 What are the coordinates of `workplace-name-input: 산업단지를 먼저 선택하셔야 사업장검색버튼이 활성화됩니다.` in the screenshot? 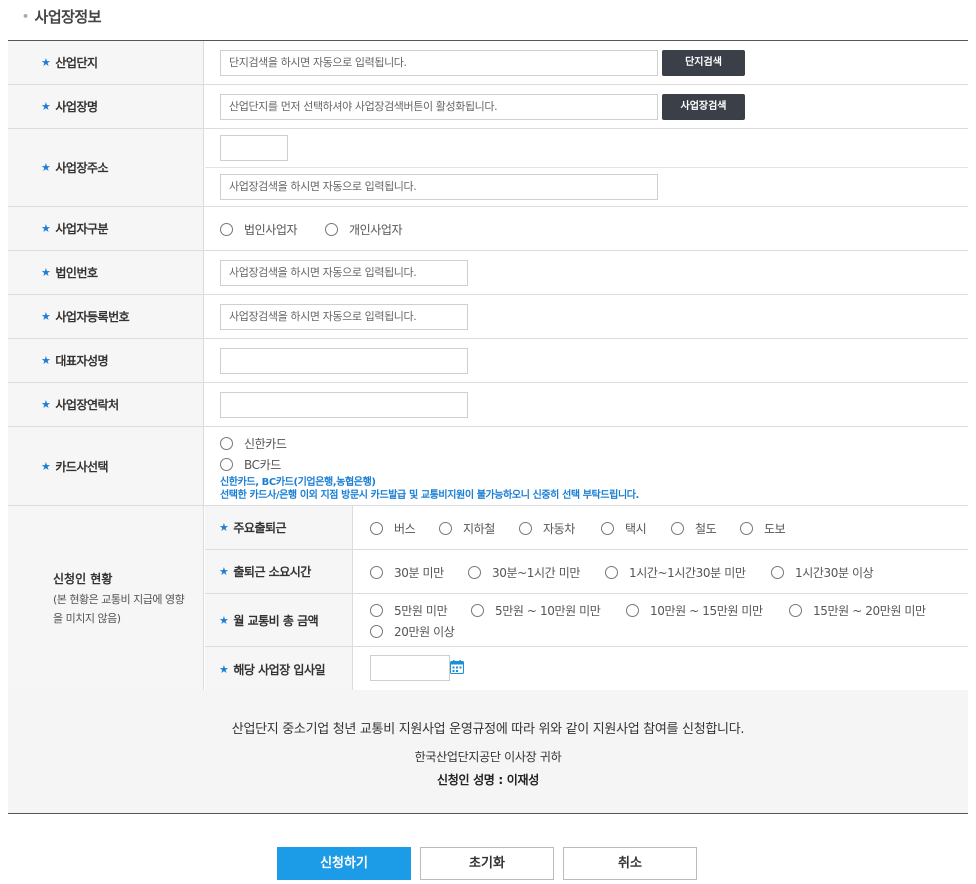 It's located at (439, 107).